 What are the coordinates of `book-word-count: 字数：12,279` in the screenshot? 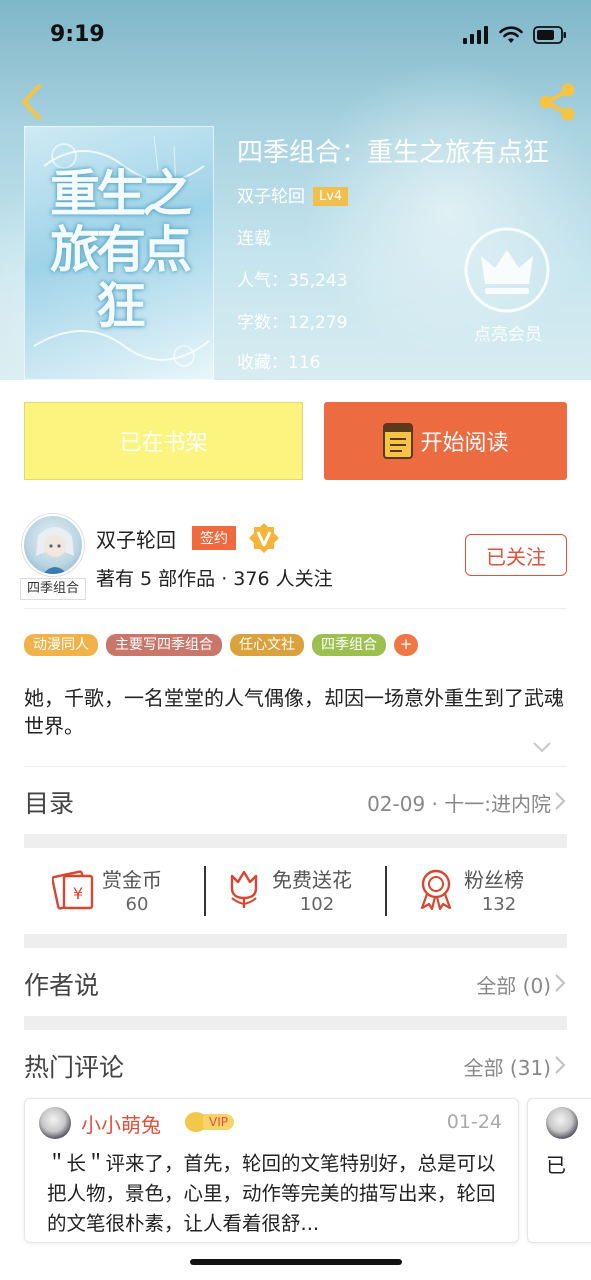 It's located at (292, 320).